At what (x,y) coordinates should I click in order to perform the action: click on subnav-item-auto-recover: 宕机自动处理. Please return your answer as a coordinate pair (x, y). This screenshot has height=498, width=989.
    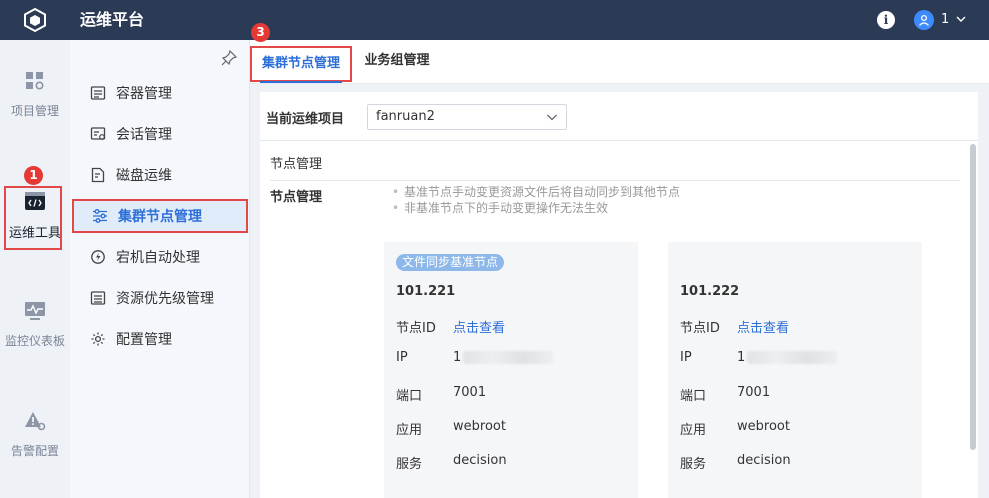
    Looking at the image, I should click on (160, 257).